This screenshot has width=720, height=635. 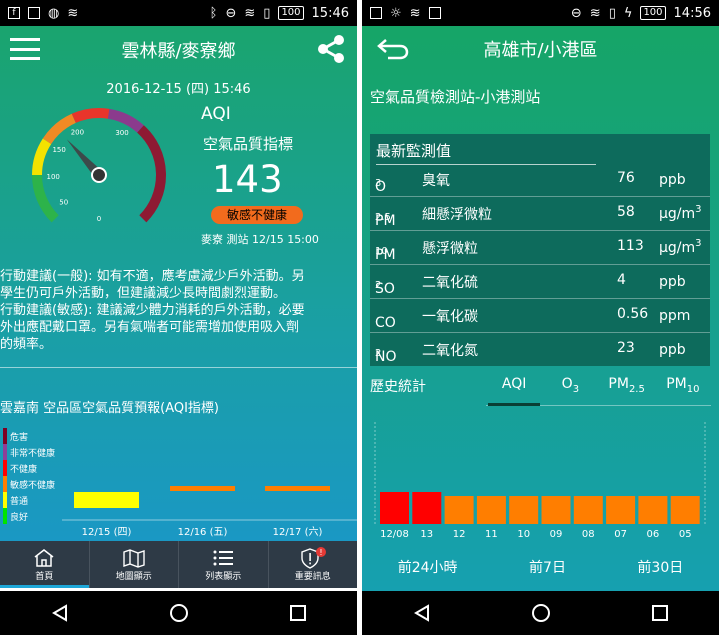 I want to click on tab-alerts: ! 重要訊息, so click(x=313, y=564).